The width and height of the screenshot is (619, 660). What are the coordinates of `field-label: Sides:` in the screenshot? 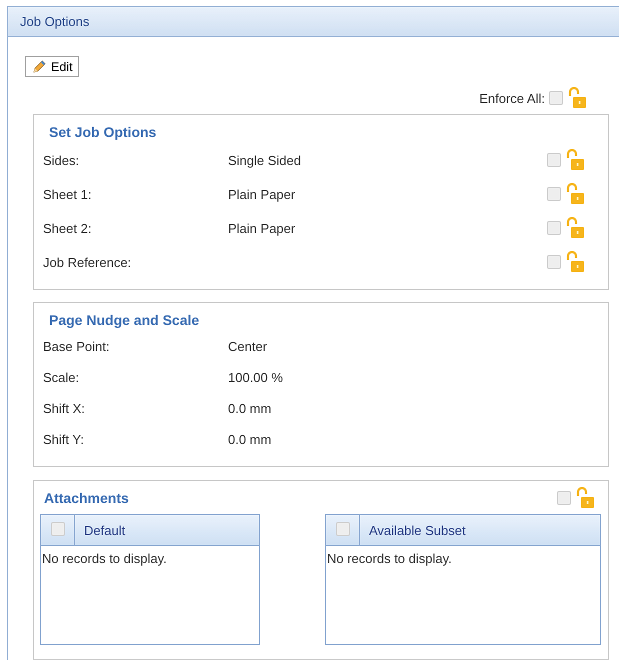 It's located at (61, 160).